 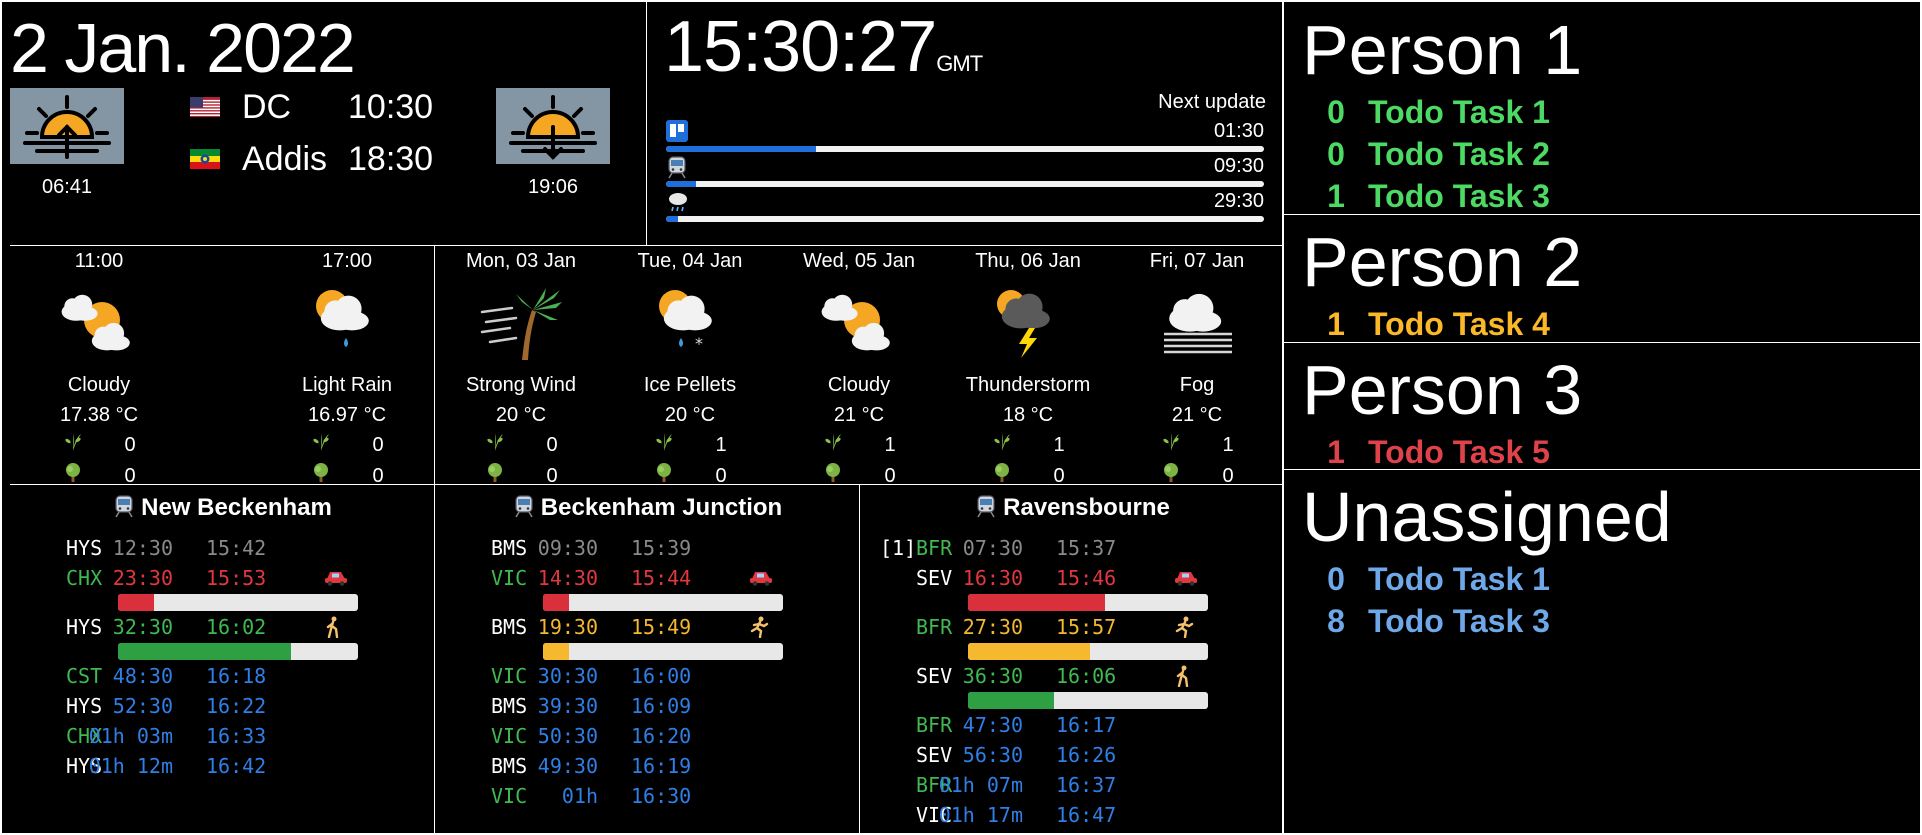 What do you see at coordinates (661, 796) in the screenshot?
I see `departure-time: 16:30` at bounding box center [661, 796].